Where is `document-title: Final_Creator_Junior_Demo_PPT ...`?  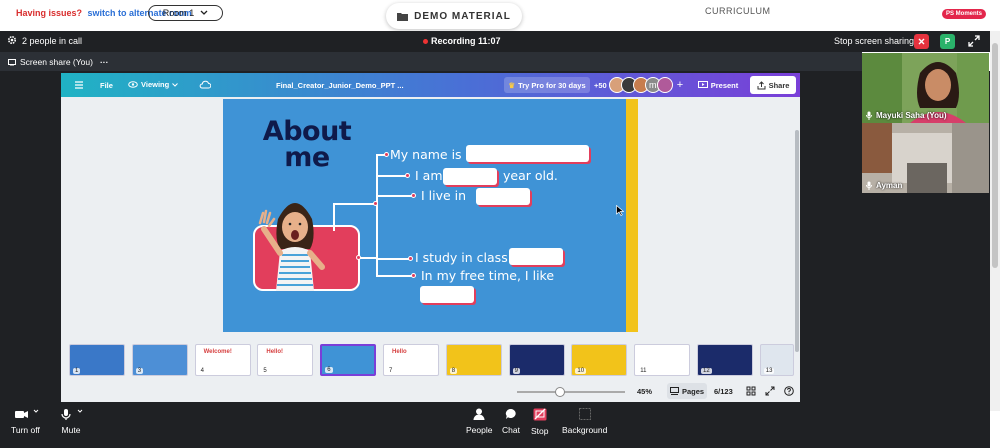 document-title: Final_Creator_Junior_Demo_PPT ... is located at coordinates (340, 85).